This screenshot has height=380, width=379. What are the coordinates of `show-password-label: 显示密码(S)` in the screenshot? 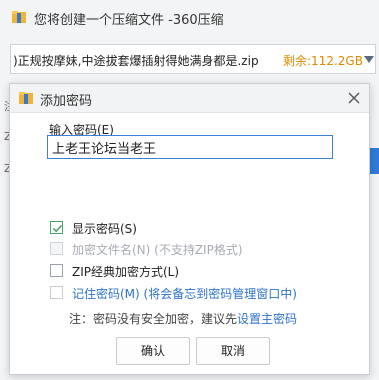 It's located at (104, 229).